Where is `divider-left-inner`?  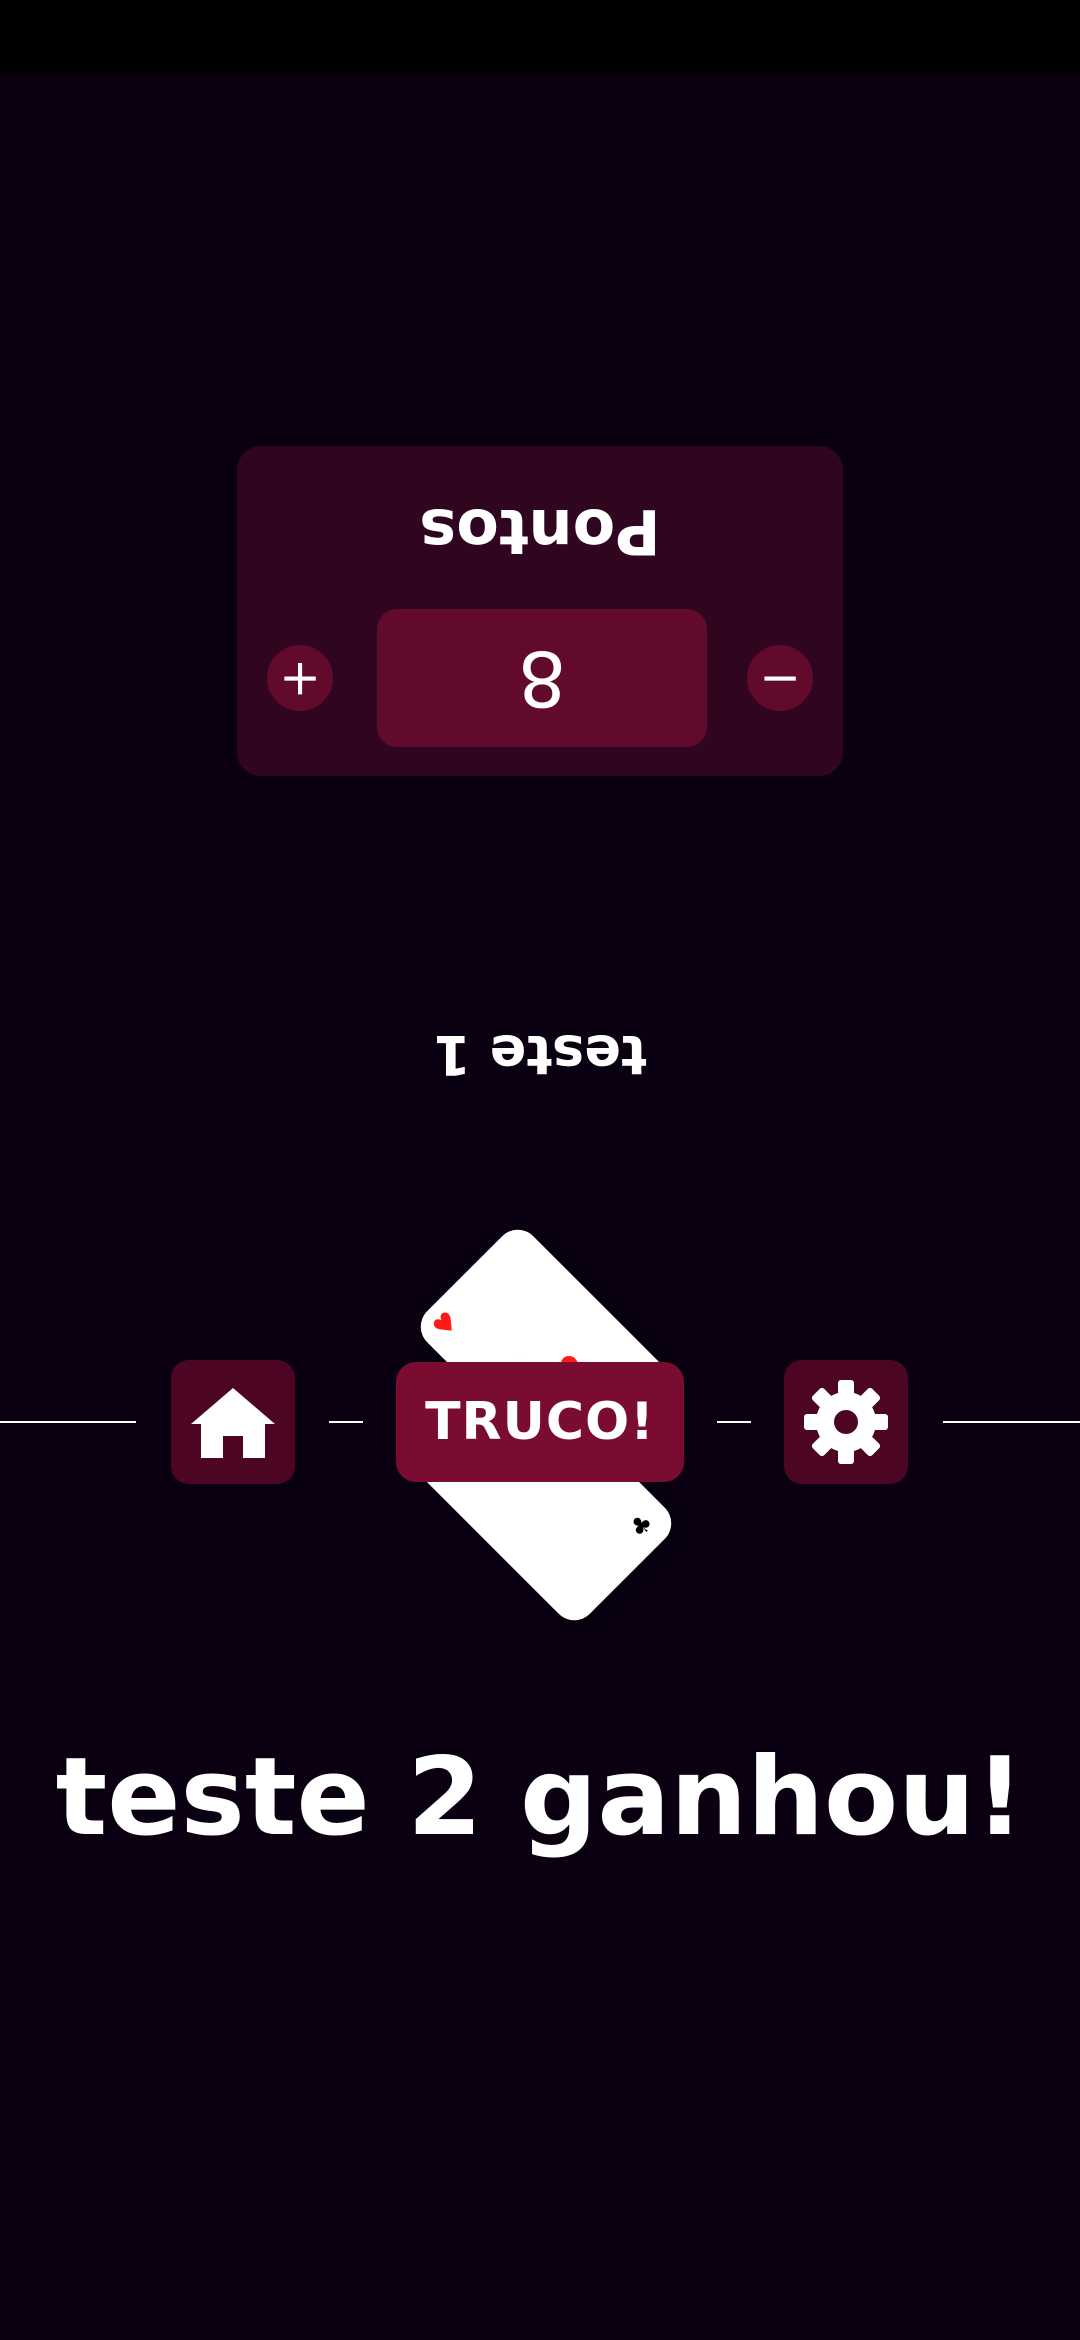 divider-left-inner is located at coordinates (346, 1422).